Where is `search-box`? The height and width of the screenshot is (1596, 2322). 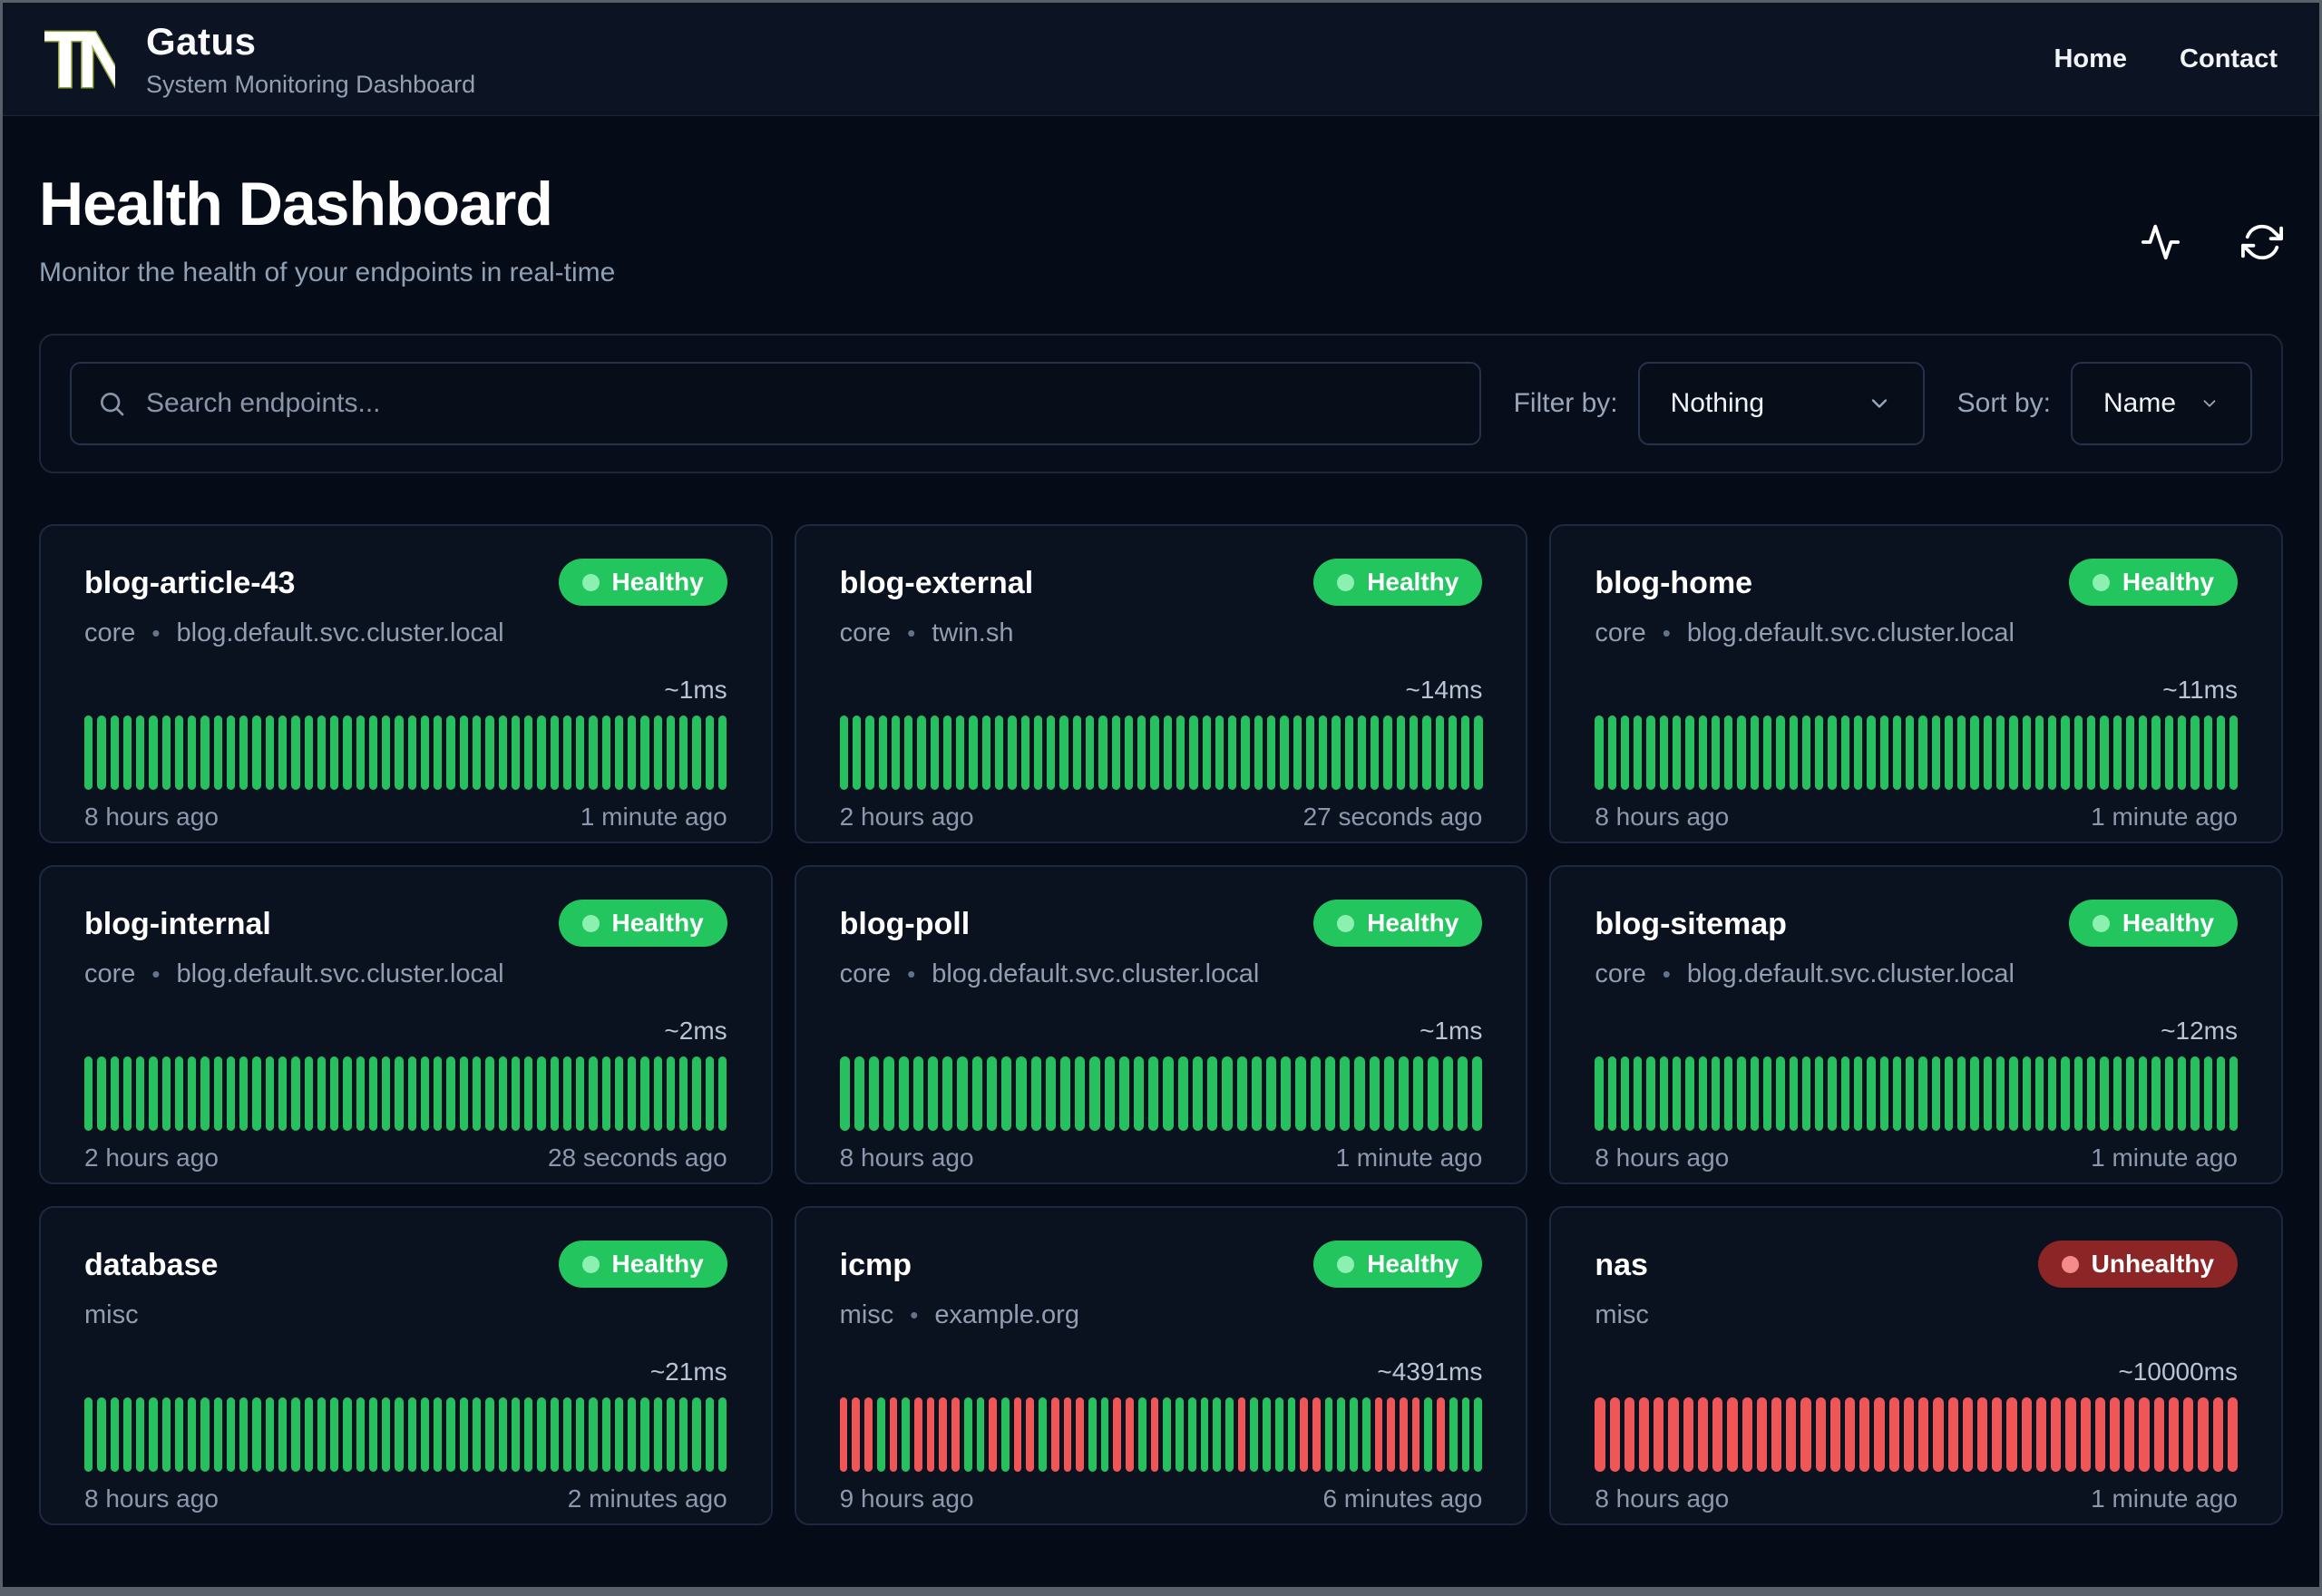
search-box is located at coordinates (776, 403).